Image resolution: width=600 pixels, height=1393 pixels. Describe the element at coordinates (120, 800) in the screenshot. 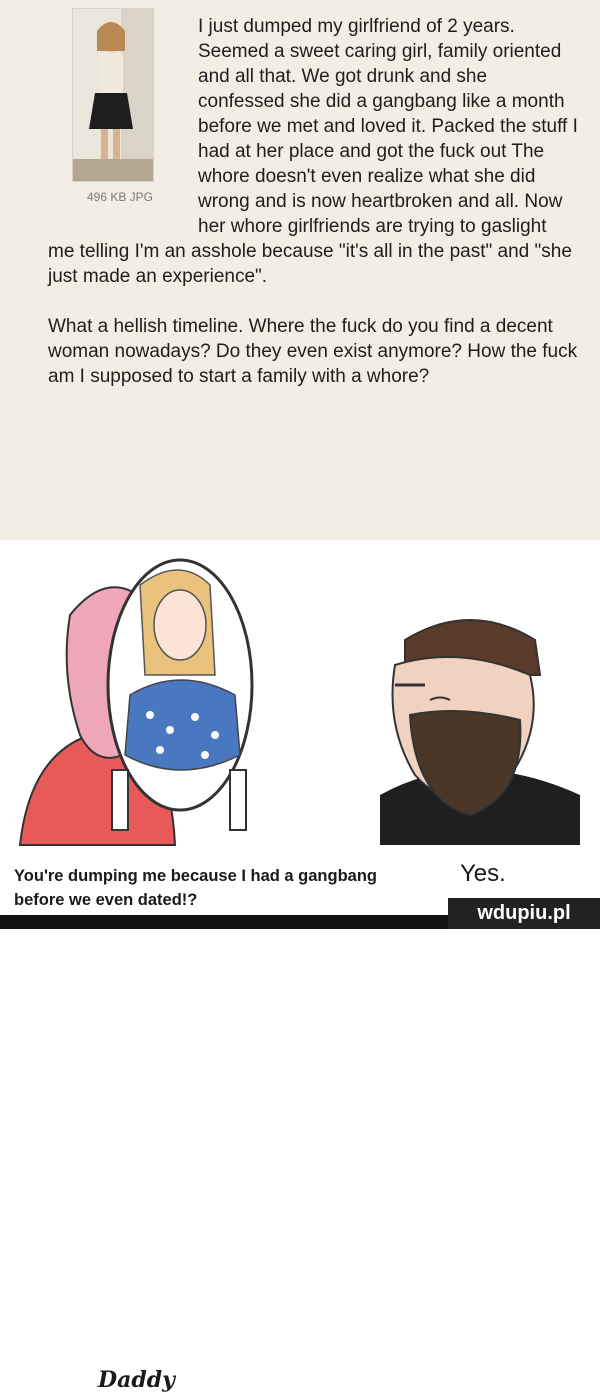

I see `mirror-handle` at that location.